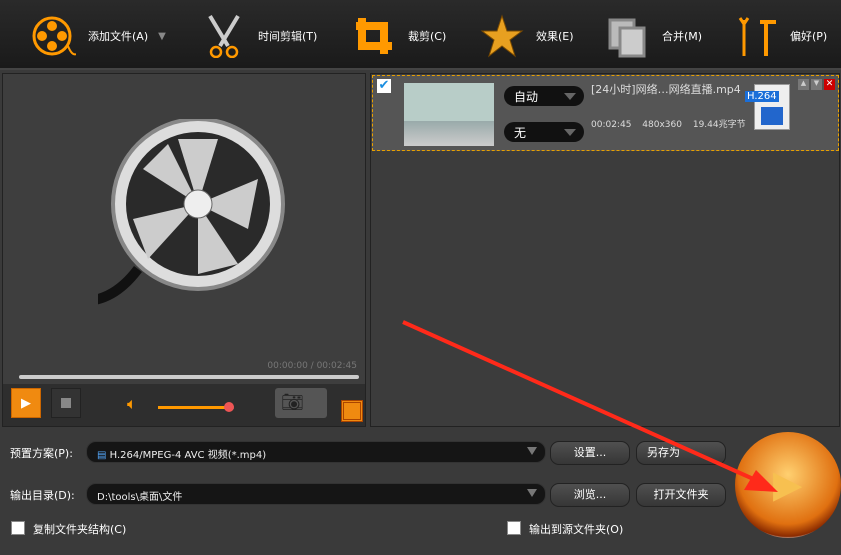 Image resolution: width=841 pixels, height=555 pixels. Describe the element at coordinates (449, 114) in the screenshot. I see `video-thumbnail` at that location.